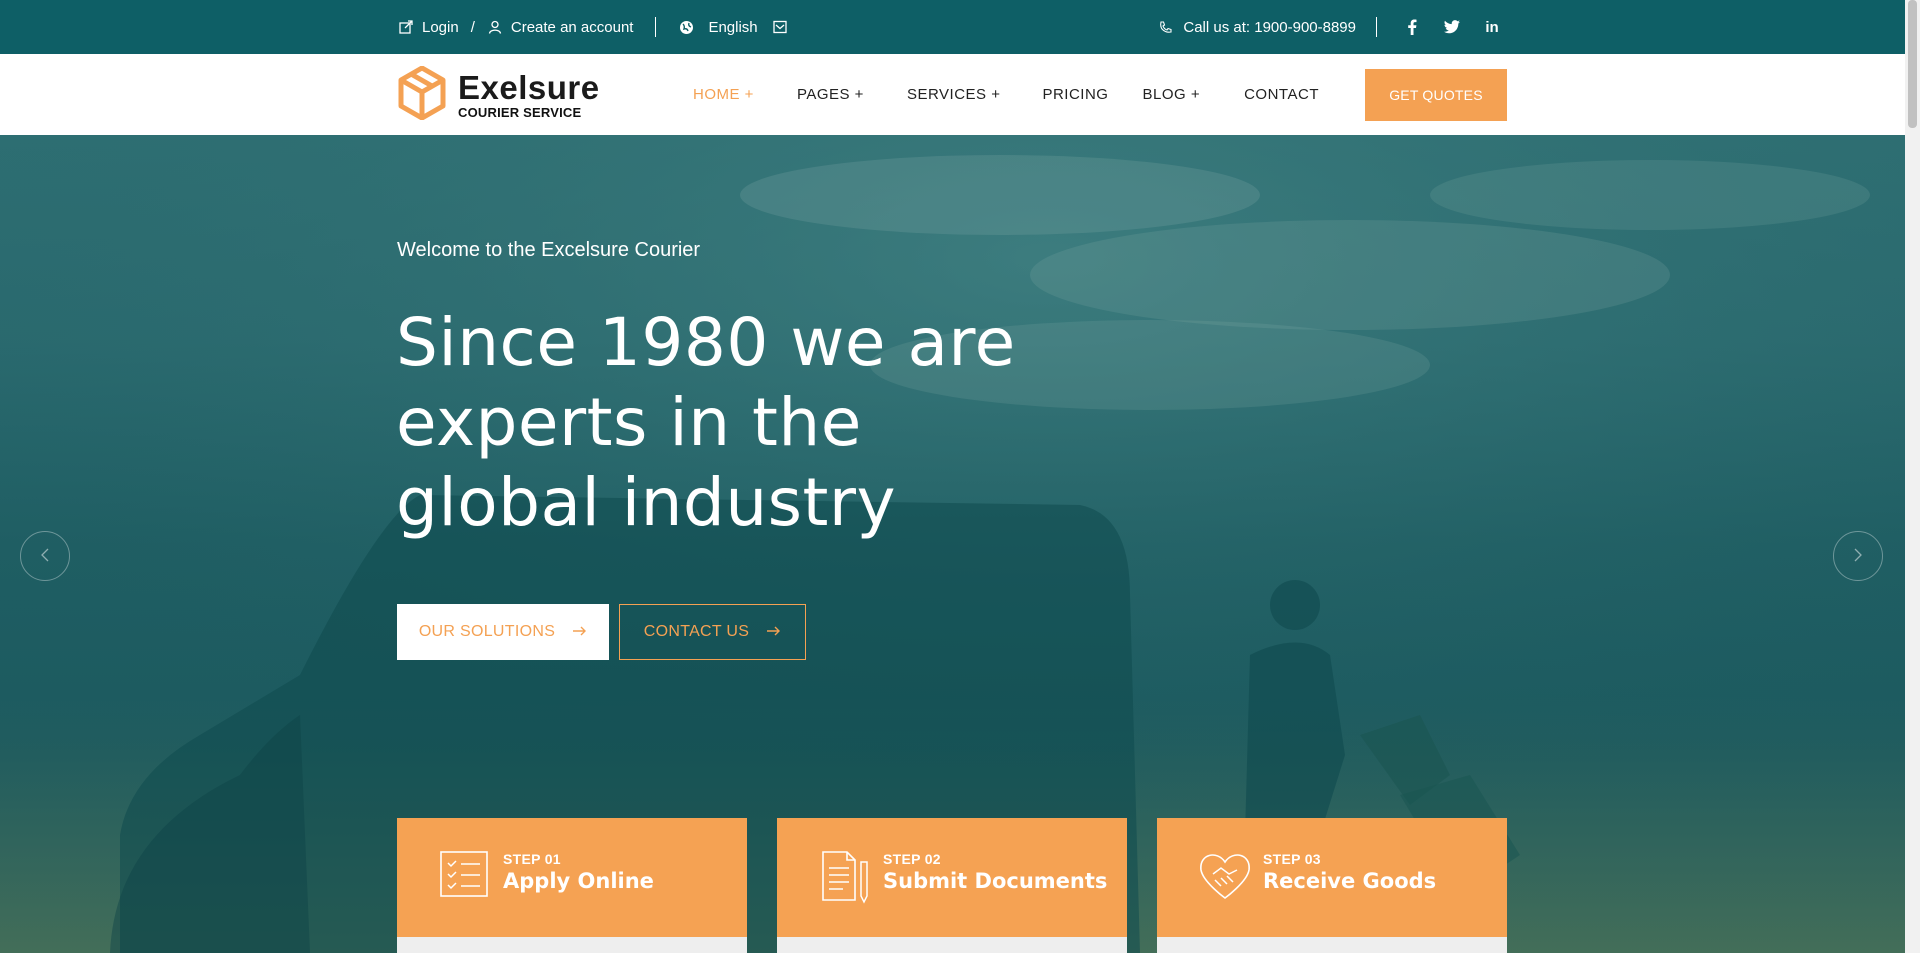 The height and width of the screenshot is (953, 1920). I want to click on nav-pricing: PRICING, so click(1075, 94).